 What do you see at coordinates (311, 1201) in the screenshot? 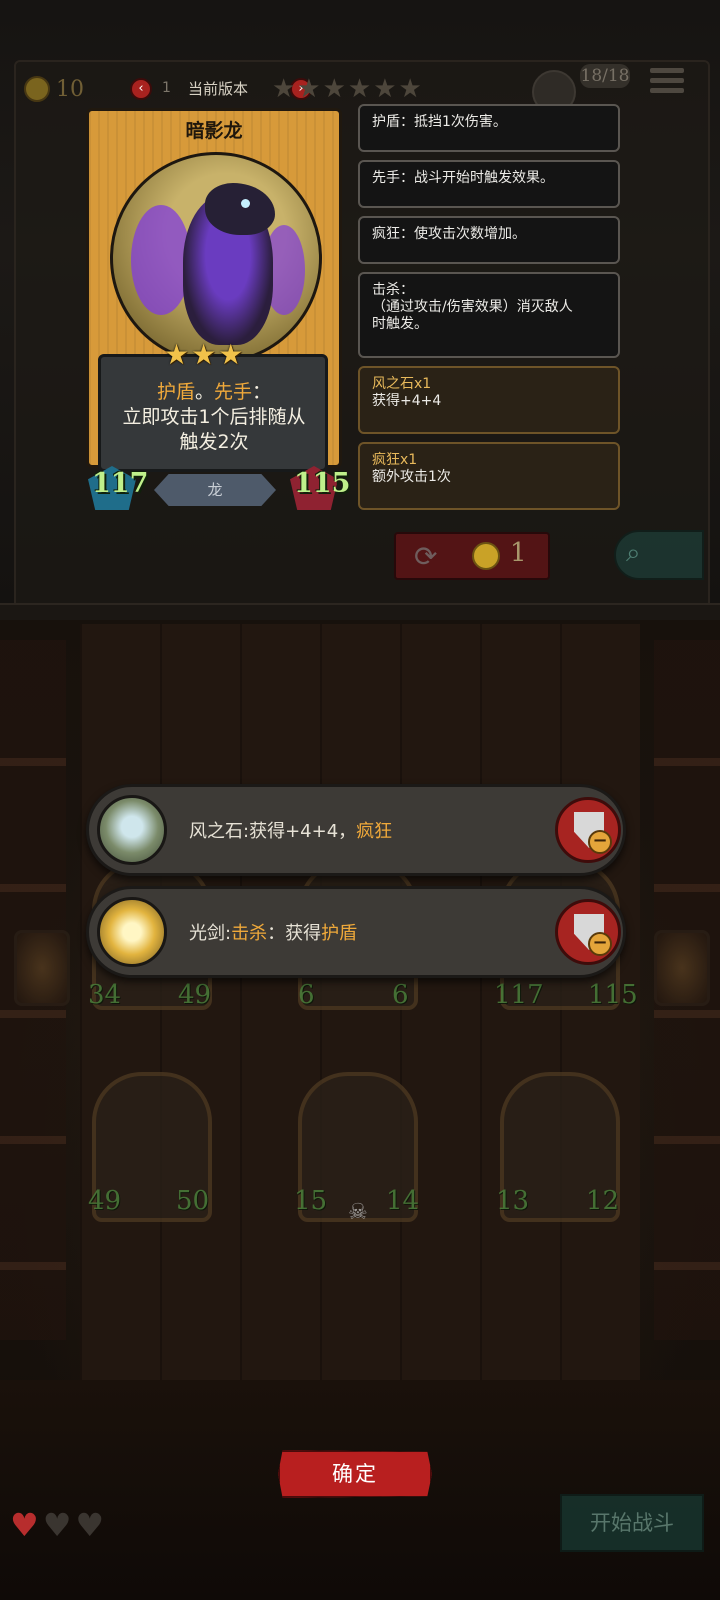
I see `minion-attack: 15` at bounding box center [311, 1201].